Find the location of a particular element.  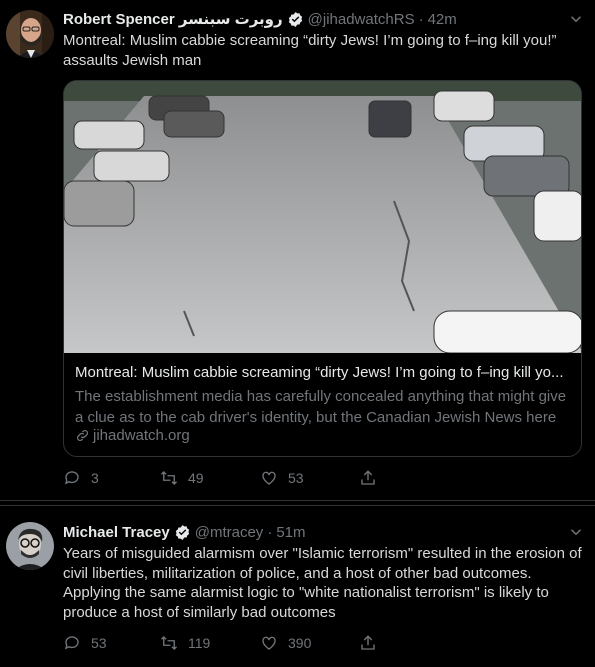

reply-button: 53 is located at coordinates (85, 643).